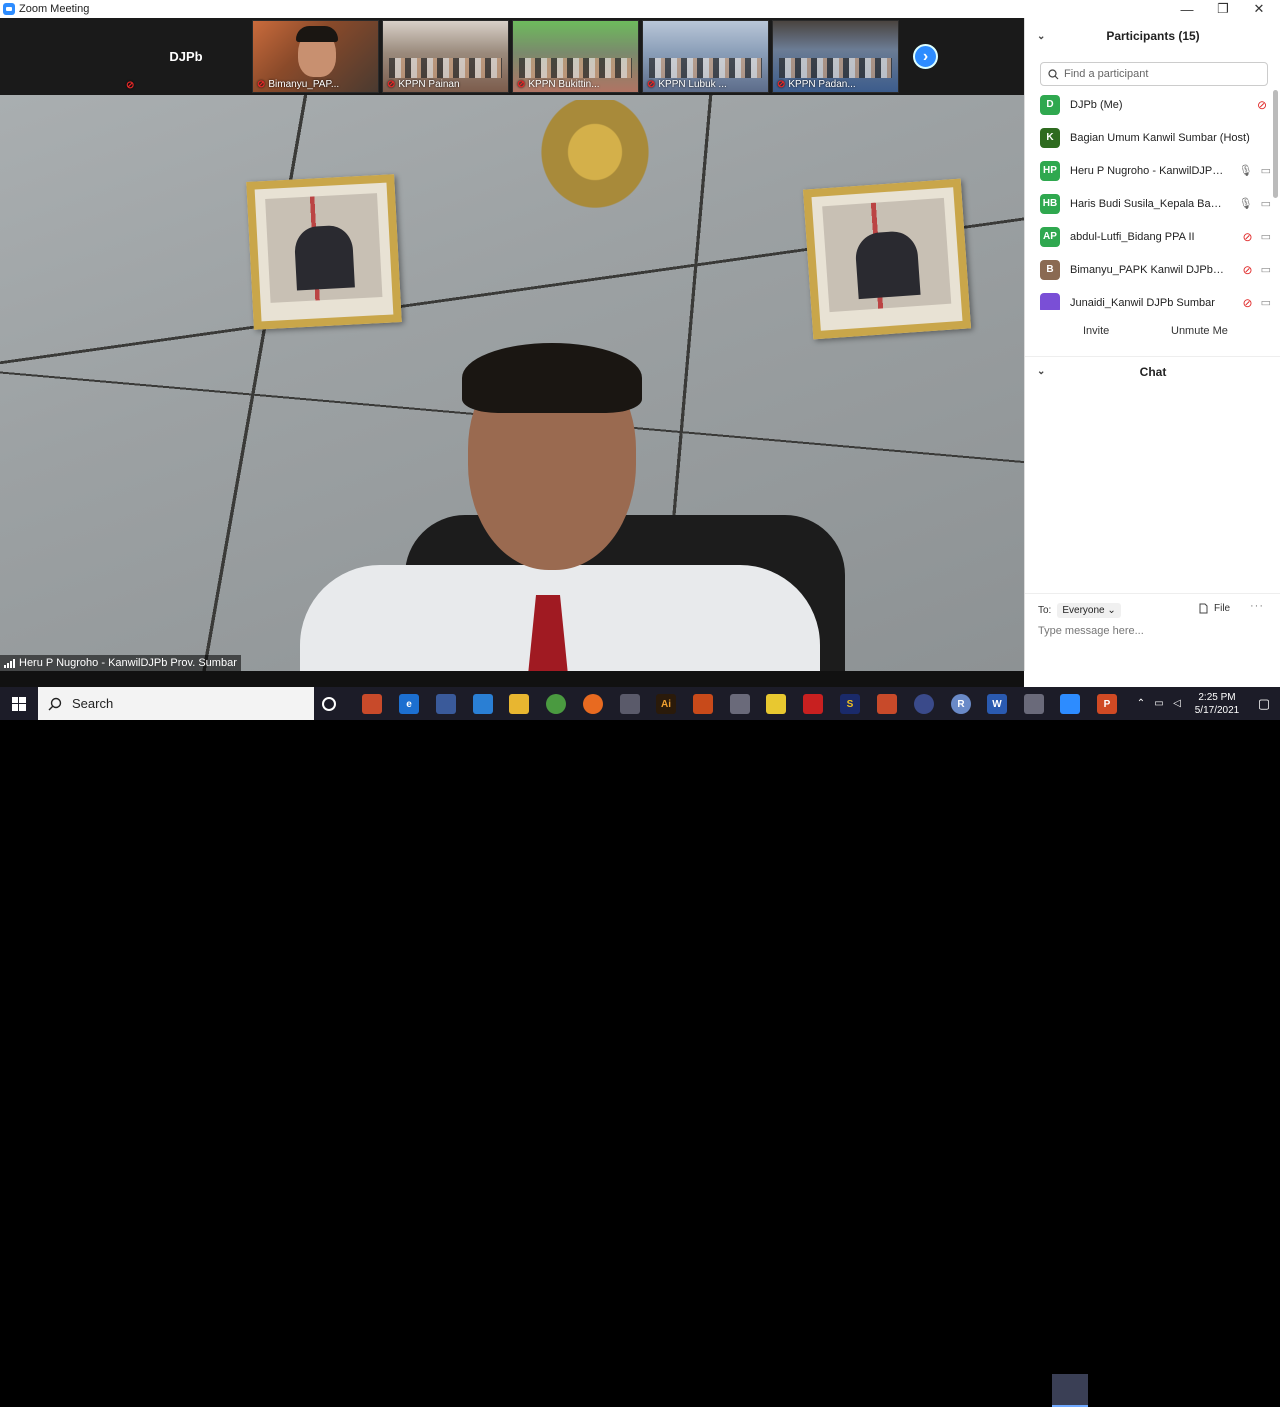 The width and height of the screenshot is (1280, 1407). What do you see at coordinates (446, 704) in the screenshot?
I see `store-icon` at bounding box center [446, 704].